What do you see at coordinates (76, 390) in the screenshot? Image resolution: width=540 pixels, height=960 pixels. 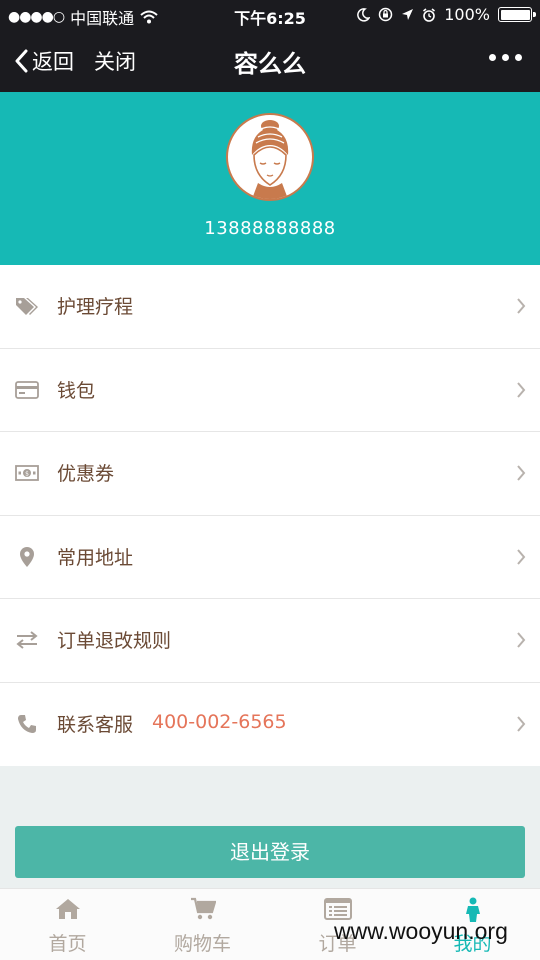 I see `menu-item-label: 钱包` at bounding box center [76, 390].